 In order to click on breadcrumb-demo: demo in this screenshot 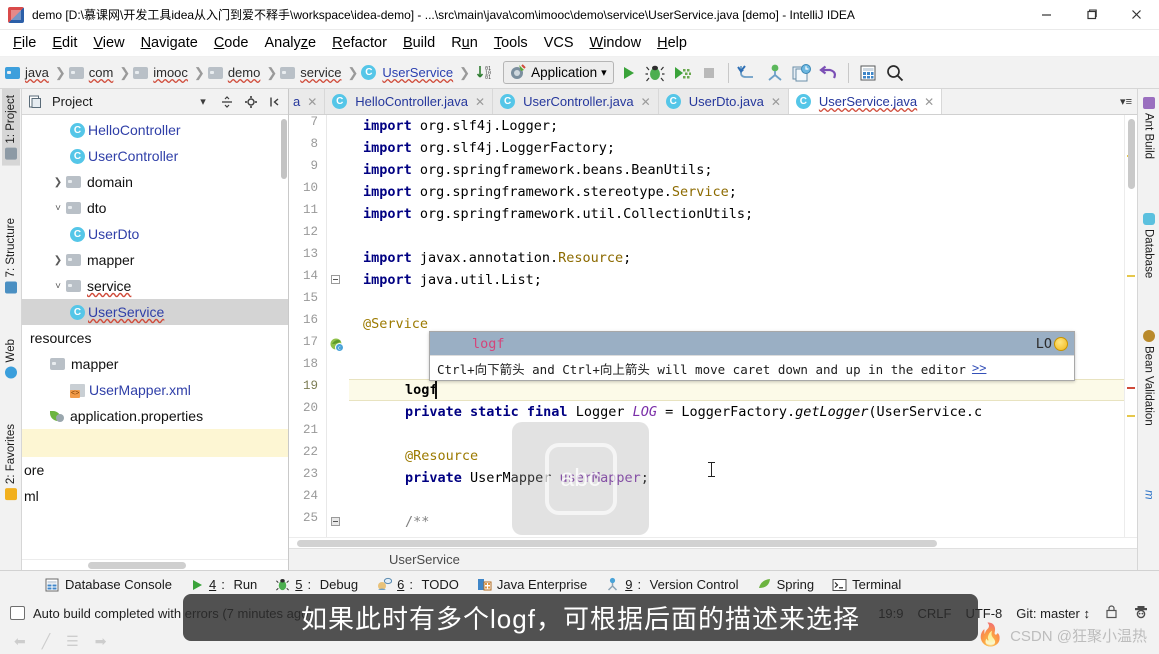, I will do `click(236, 72)`.